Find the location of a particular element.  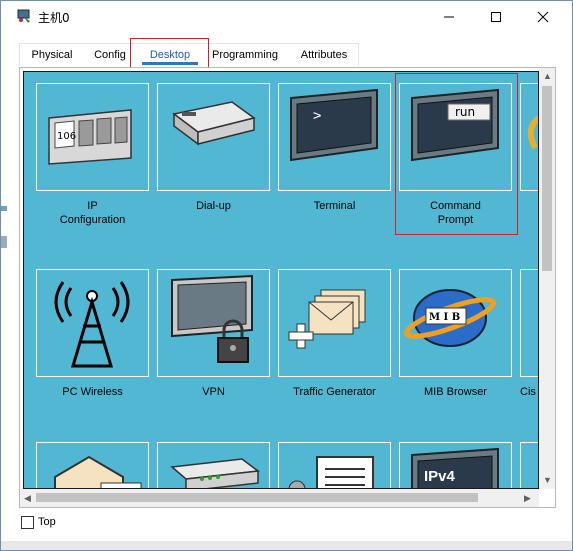

app-label-mib-browser: MIB Browser is located at coordinates (455, 392).